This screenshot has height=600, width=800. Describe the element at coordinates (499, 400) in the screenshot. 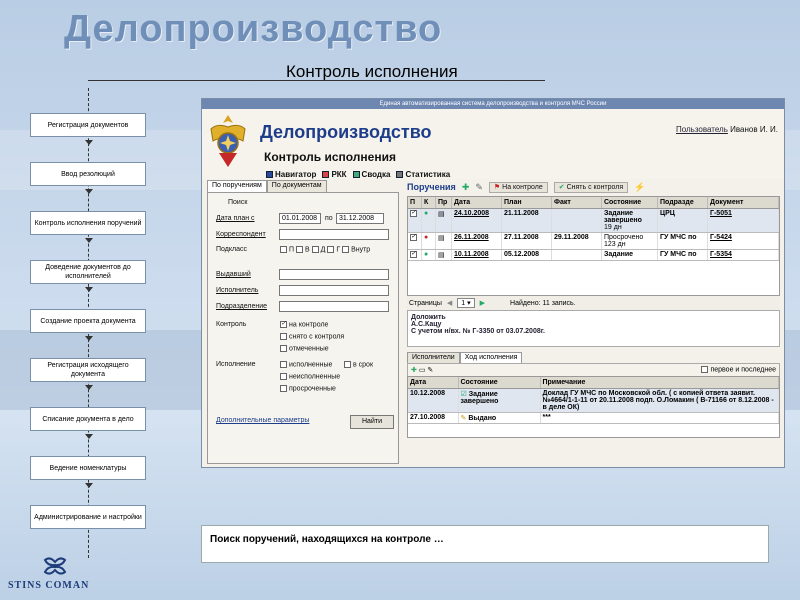

I see `hist-state: ☑ Задание завершено` at that location.